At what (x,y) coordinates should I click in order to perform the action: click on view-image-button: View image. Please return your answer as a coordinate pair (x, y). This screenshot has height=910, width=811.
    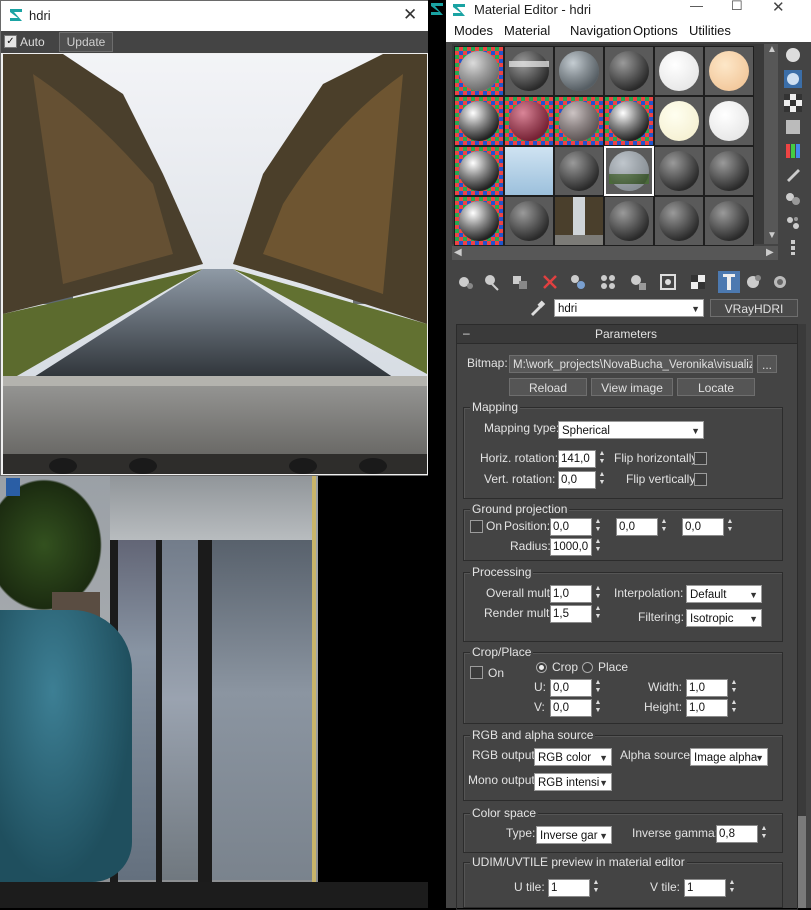
    Looking at the image, I should click on (632, 387).